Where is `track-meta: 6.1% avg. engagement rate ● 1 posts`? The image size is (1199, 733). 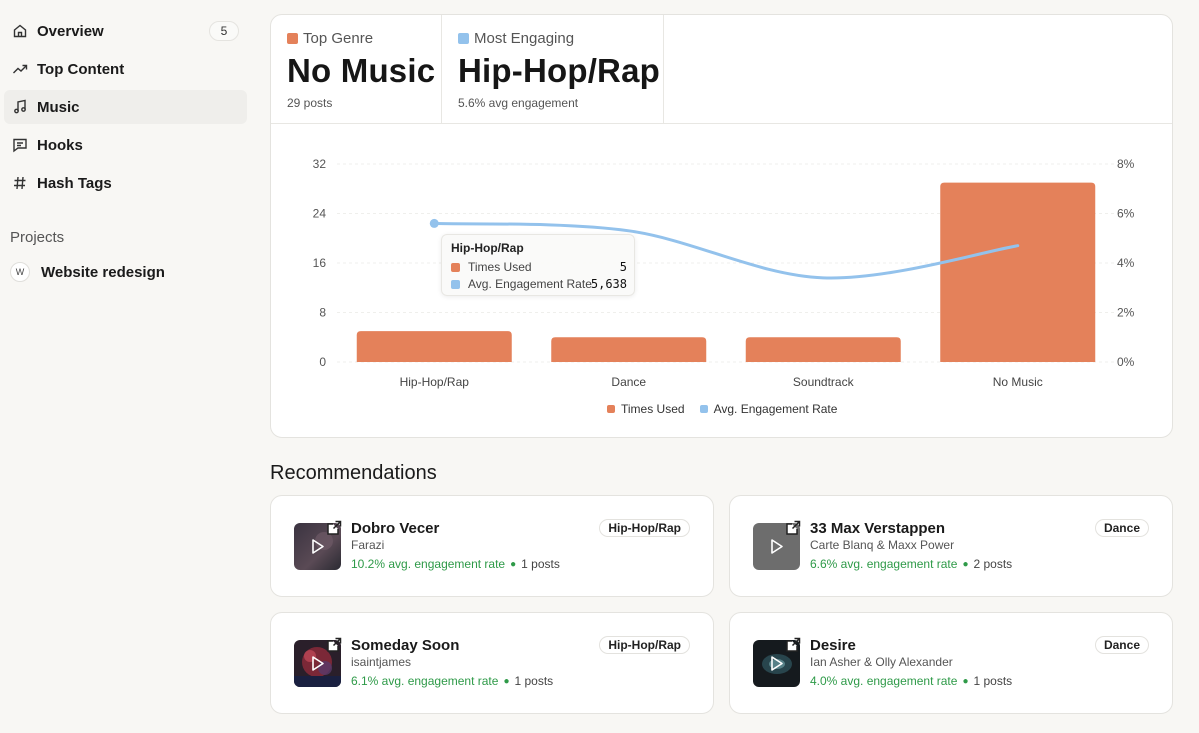
track-meta: 6.1% avg. engagement rate ● 1 posts is located at coordinates (452, 681).